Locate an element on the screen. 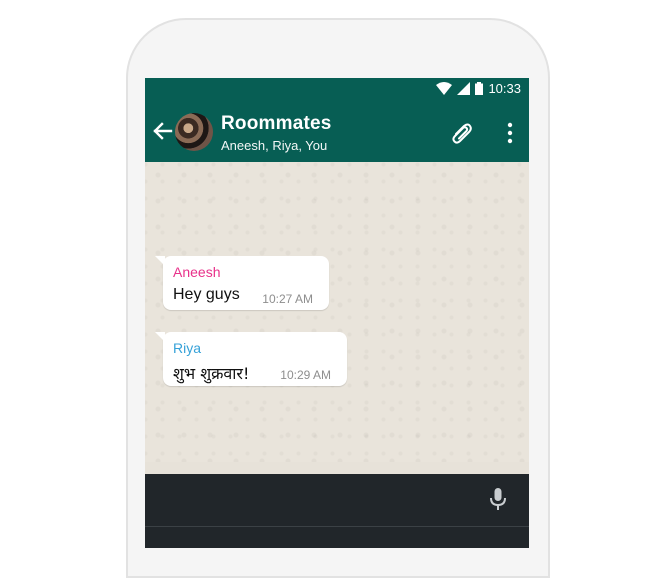 The image size is (658, 578). message-bubble: Riya शुभ शुक्रवार! 10:29 AM is located at coordinates (251, 359).